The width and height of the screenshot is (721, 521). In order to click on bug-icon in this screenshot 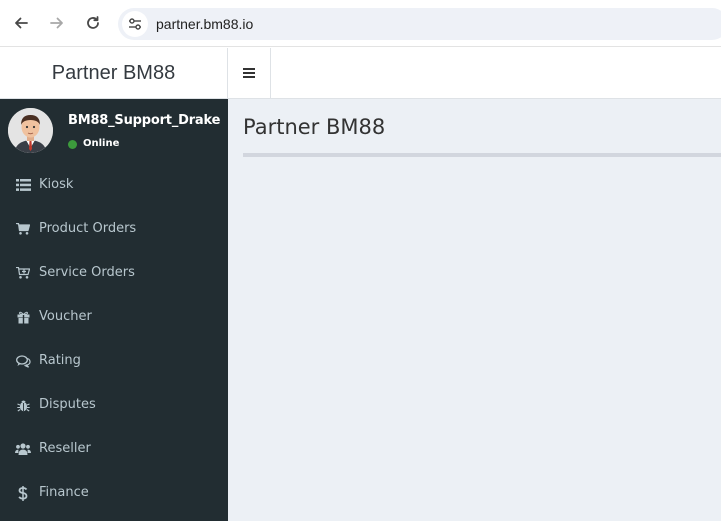, I will do `click(23, 405)`.